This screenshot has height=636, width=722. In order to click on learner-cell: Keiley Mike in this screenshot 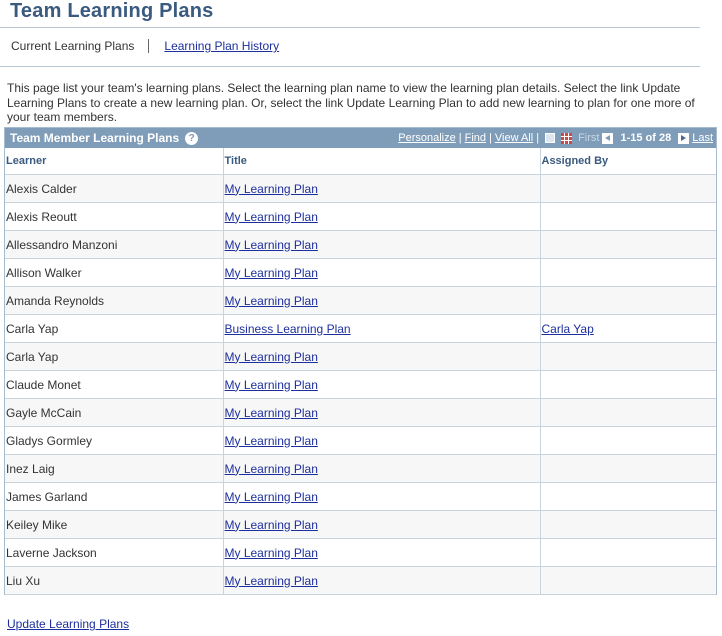, I will do `click(114, 524)`.